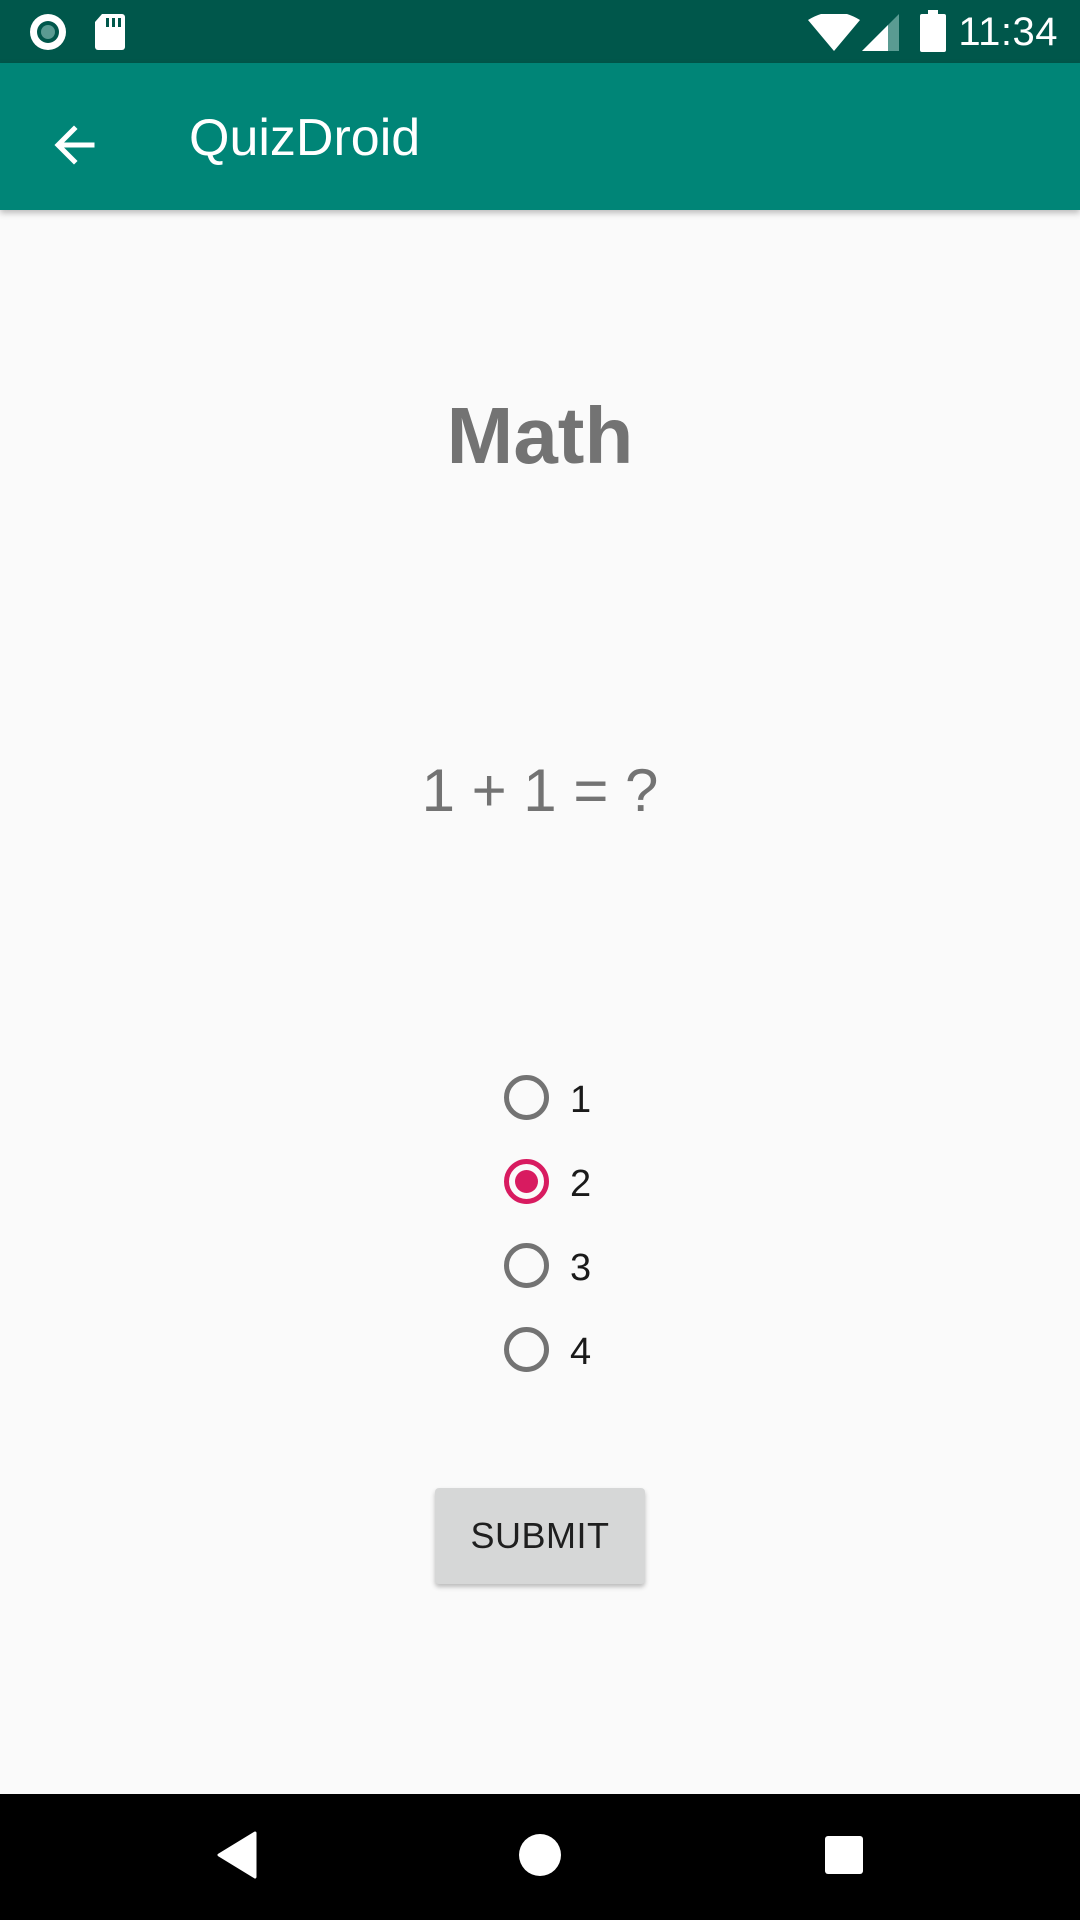 This screenshot has width=1080, height=1920. Describe the element at coordinates (540, 790) in the screenshot. I see `question-text: 1 + 1 = ?` at that location.